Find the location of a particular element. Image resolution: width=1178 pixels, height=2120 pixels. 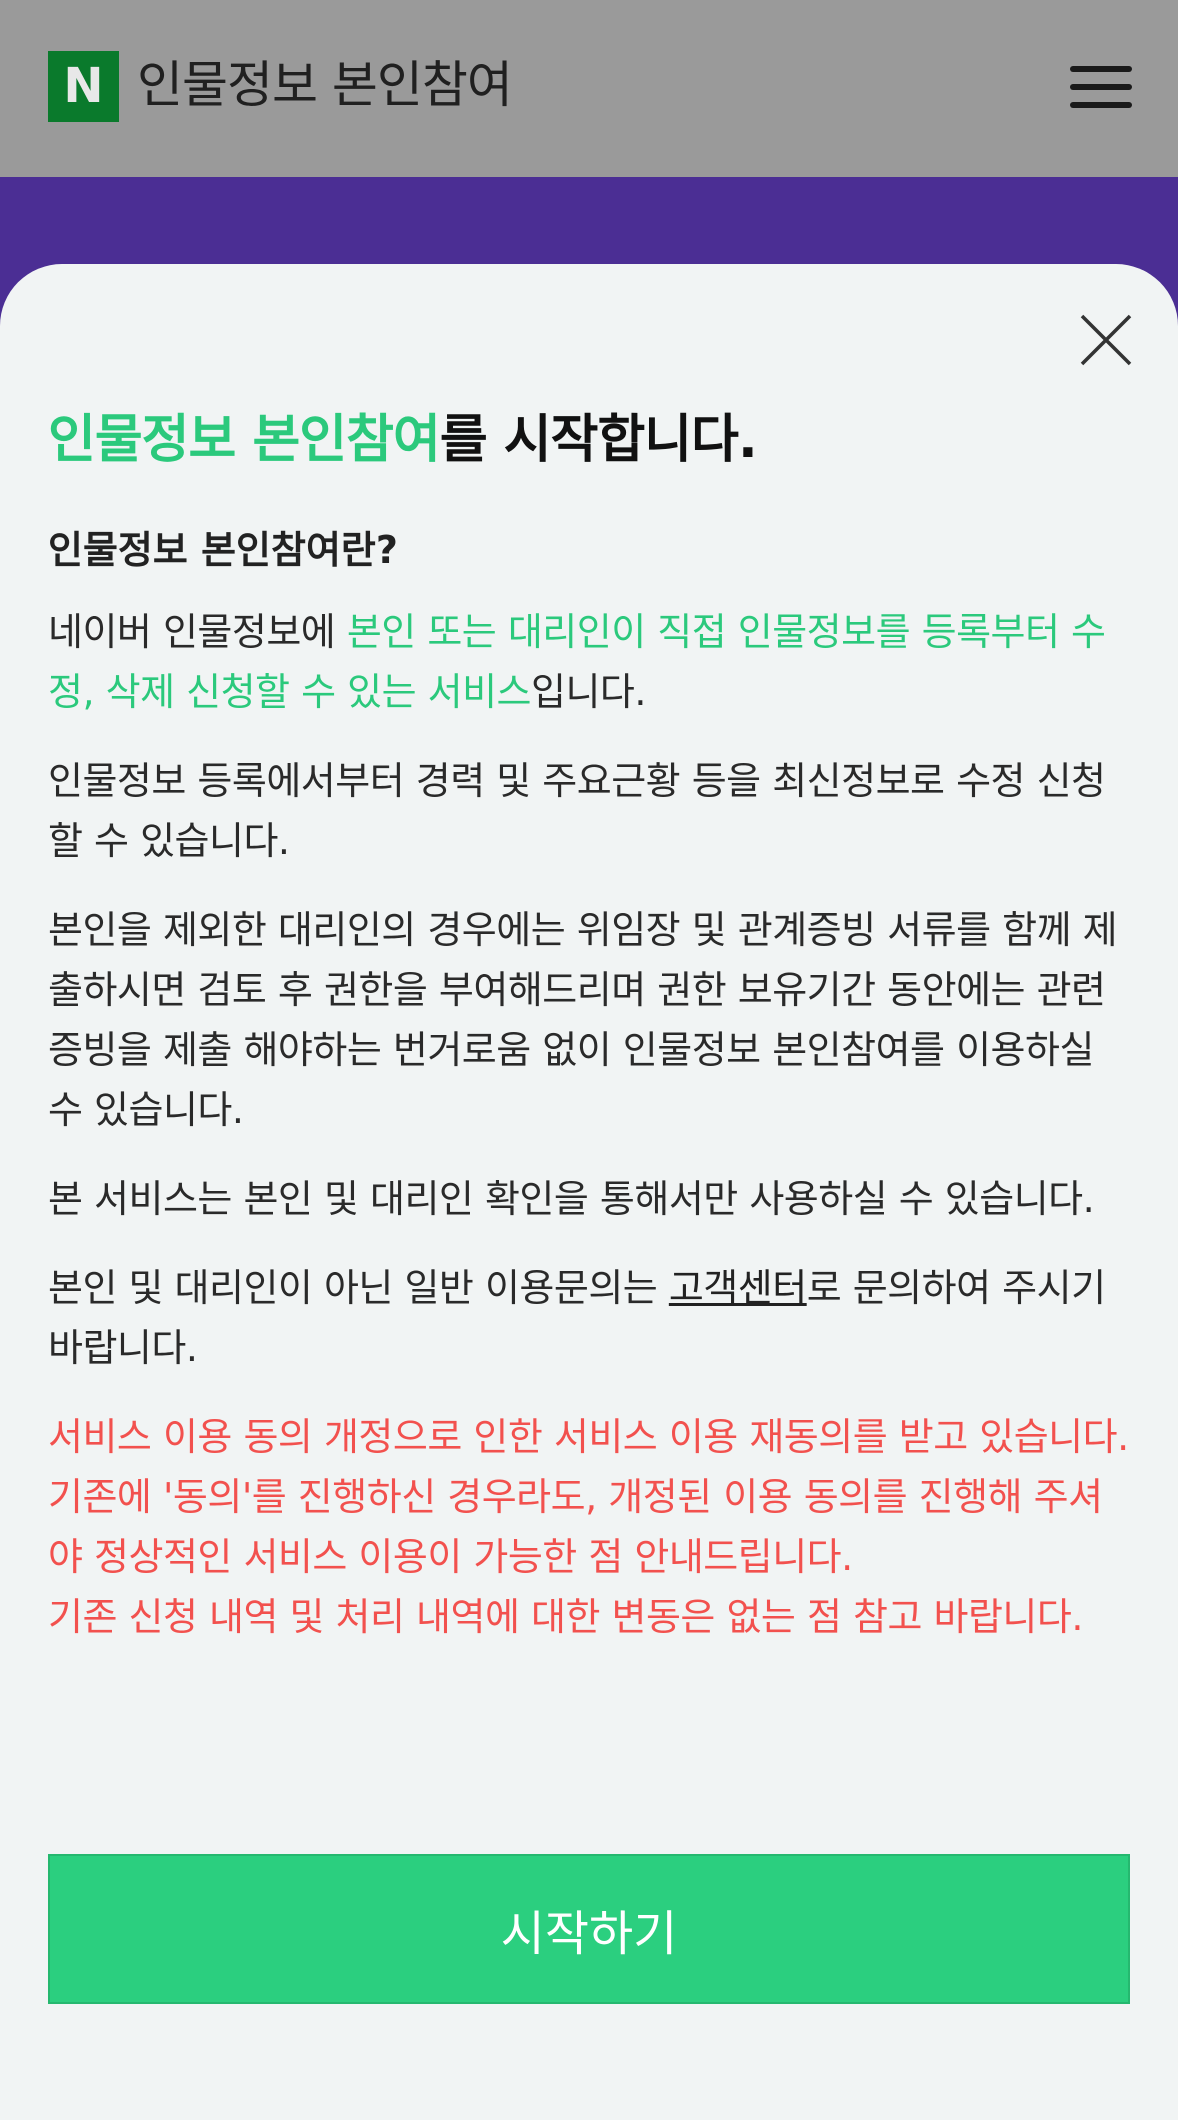

verification-paragraph: 본 서비스는 본인 및 대리인 확인을 통해서만 사용하실 수 있습니다. is located at coordinates (571, 1199).